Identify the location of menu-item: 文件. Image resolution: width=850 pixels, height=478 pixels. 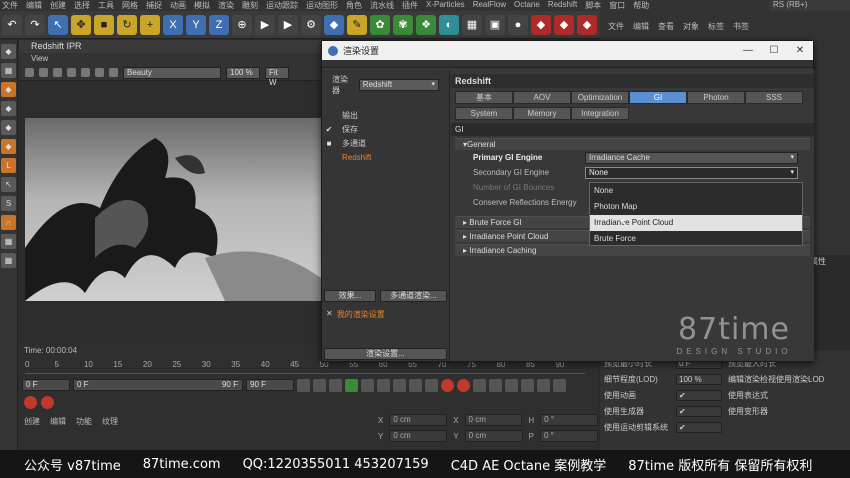
(10, 5).